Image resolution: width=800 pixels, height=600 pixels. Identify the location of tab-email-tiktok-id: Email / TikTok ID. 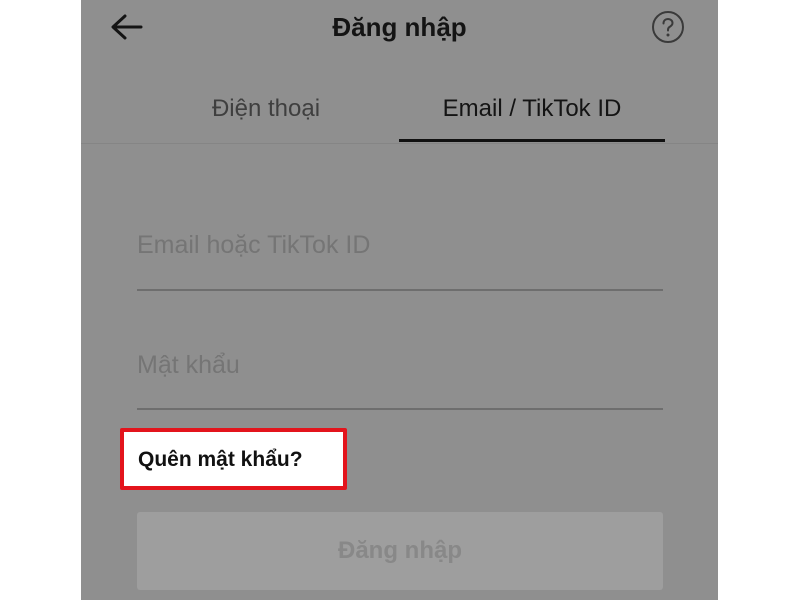
(532, 109).